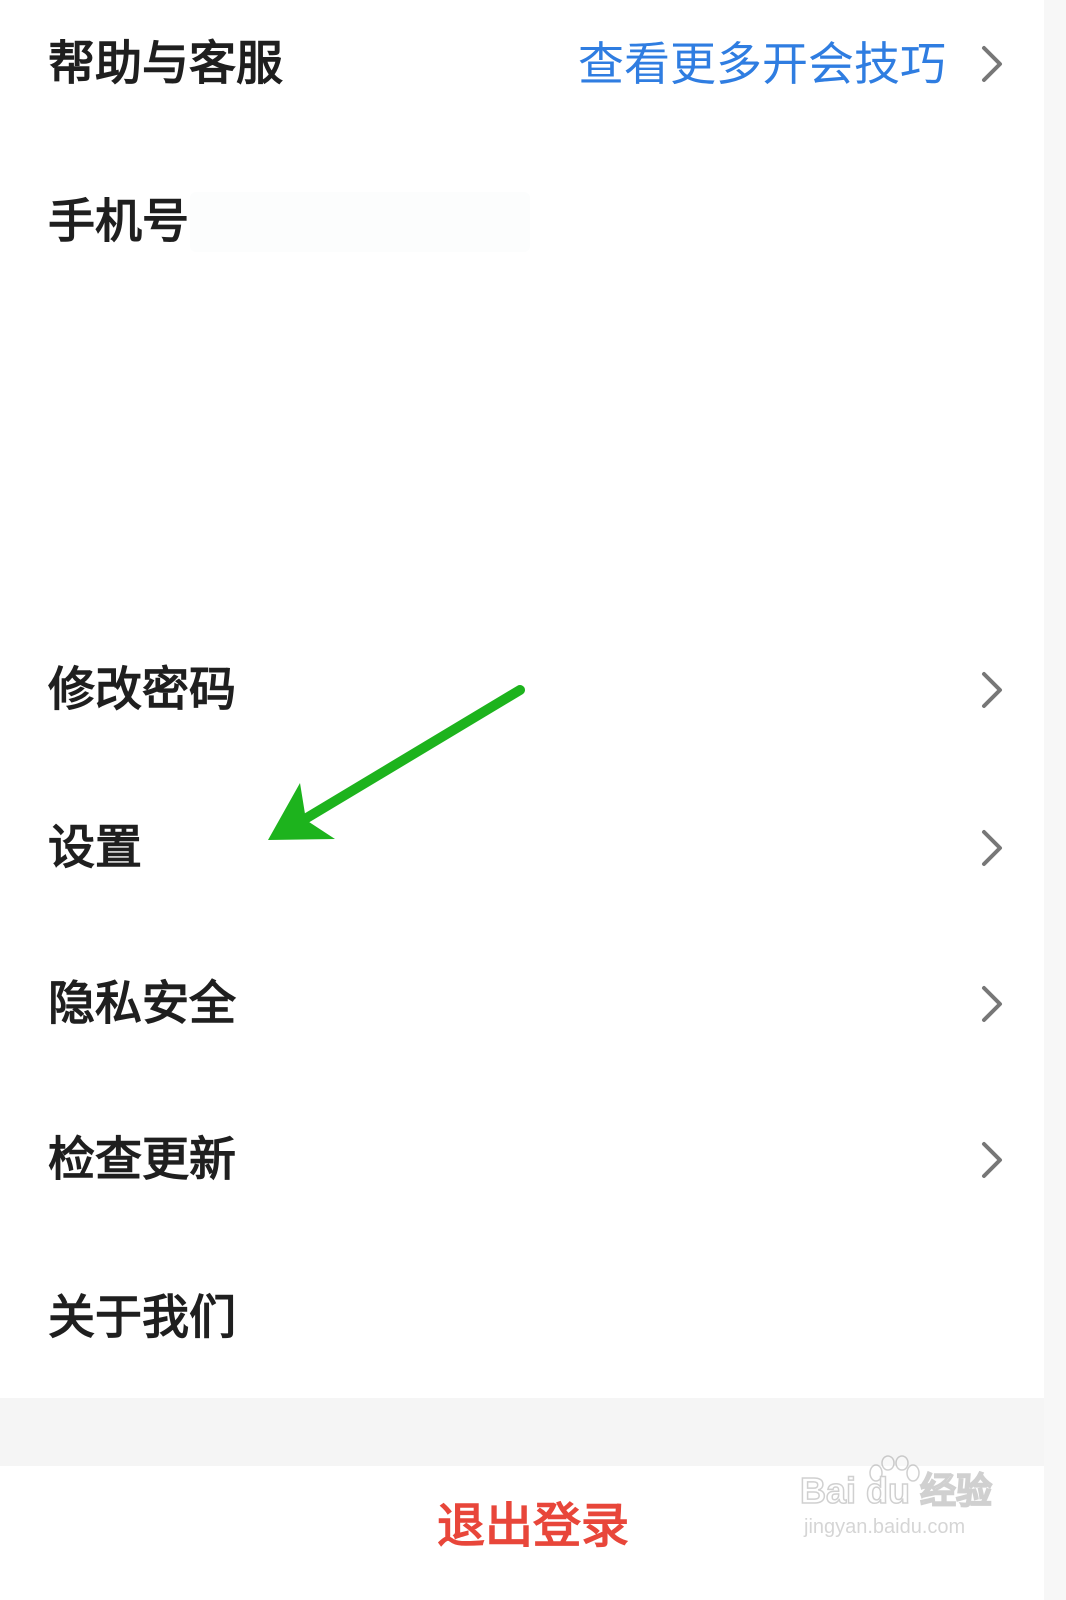 The width and height of the screenshot is (1066, 1600). Describe the element at coordinates (142, 1160) in the screenshot. I see `check-update-label: 检查更新` at that location.